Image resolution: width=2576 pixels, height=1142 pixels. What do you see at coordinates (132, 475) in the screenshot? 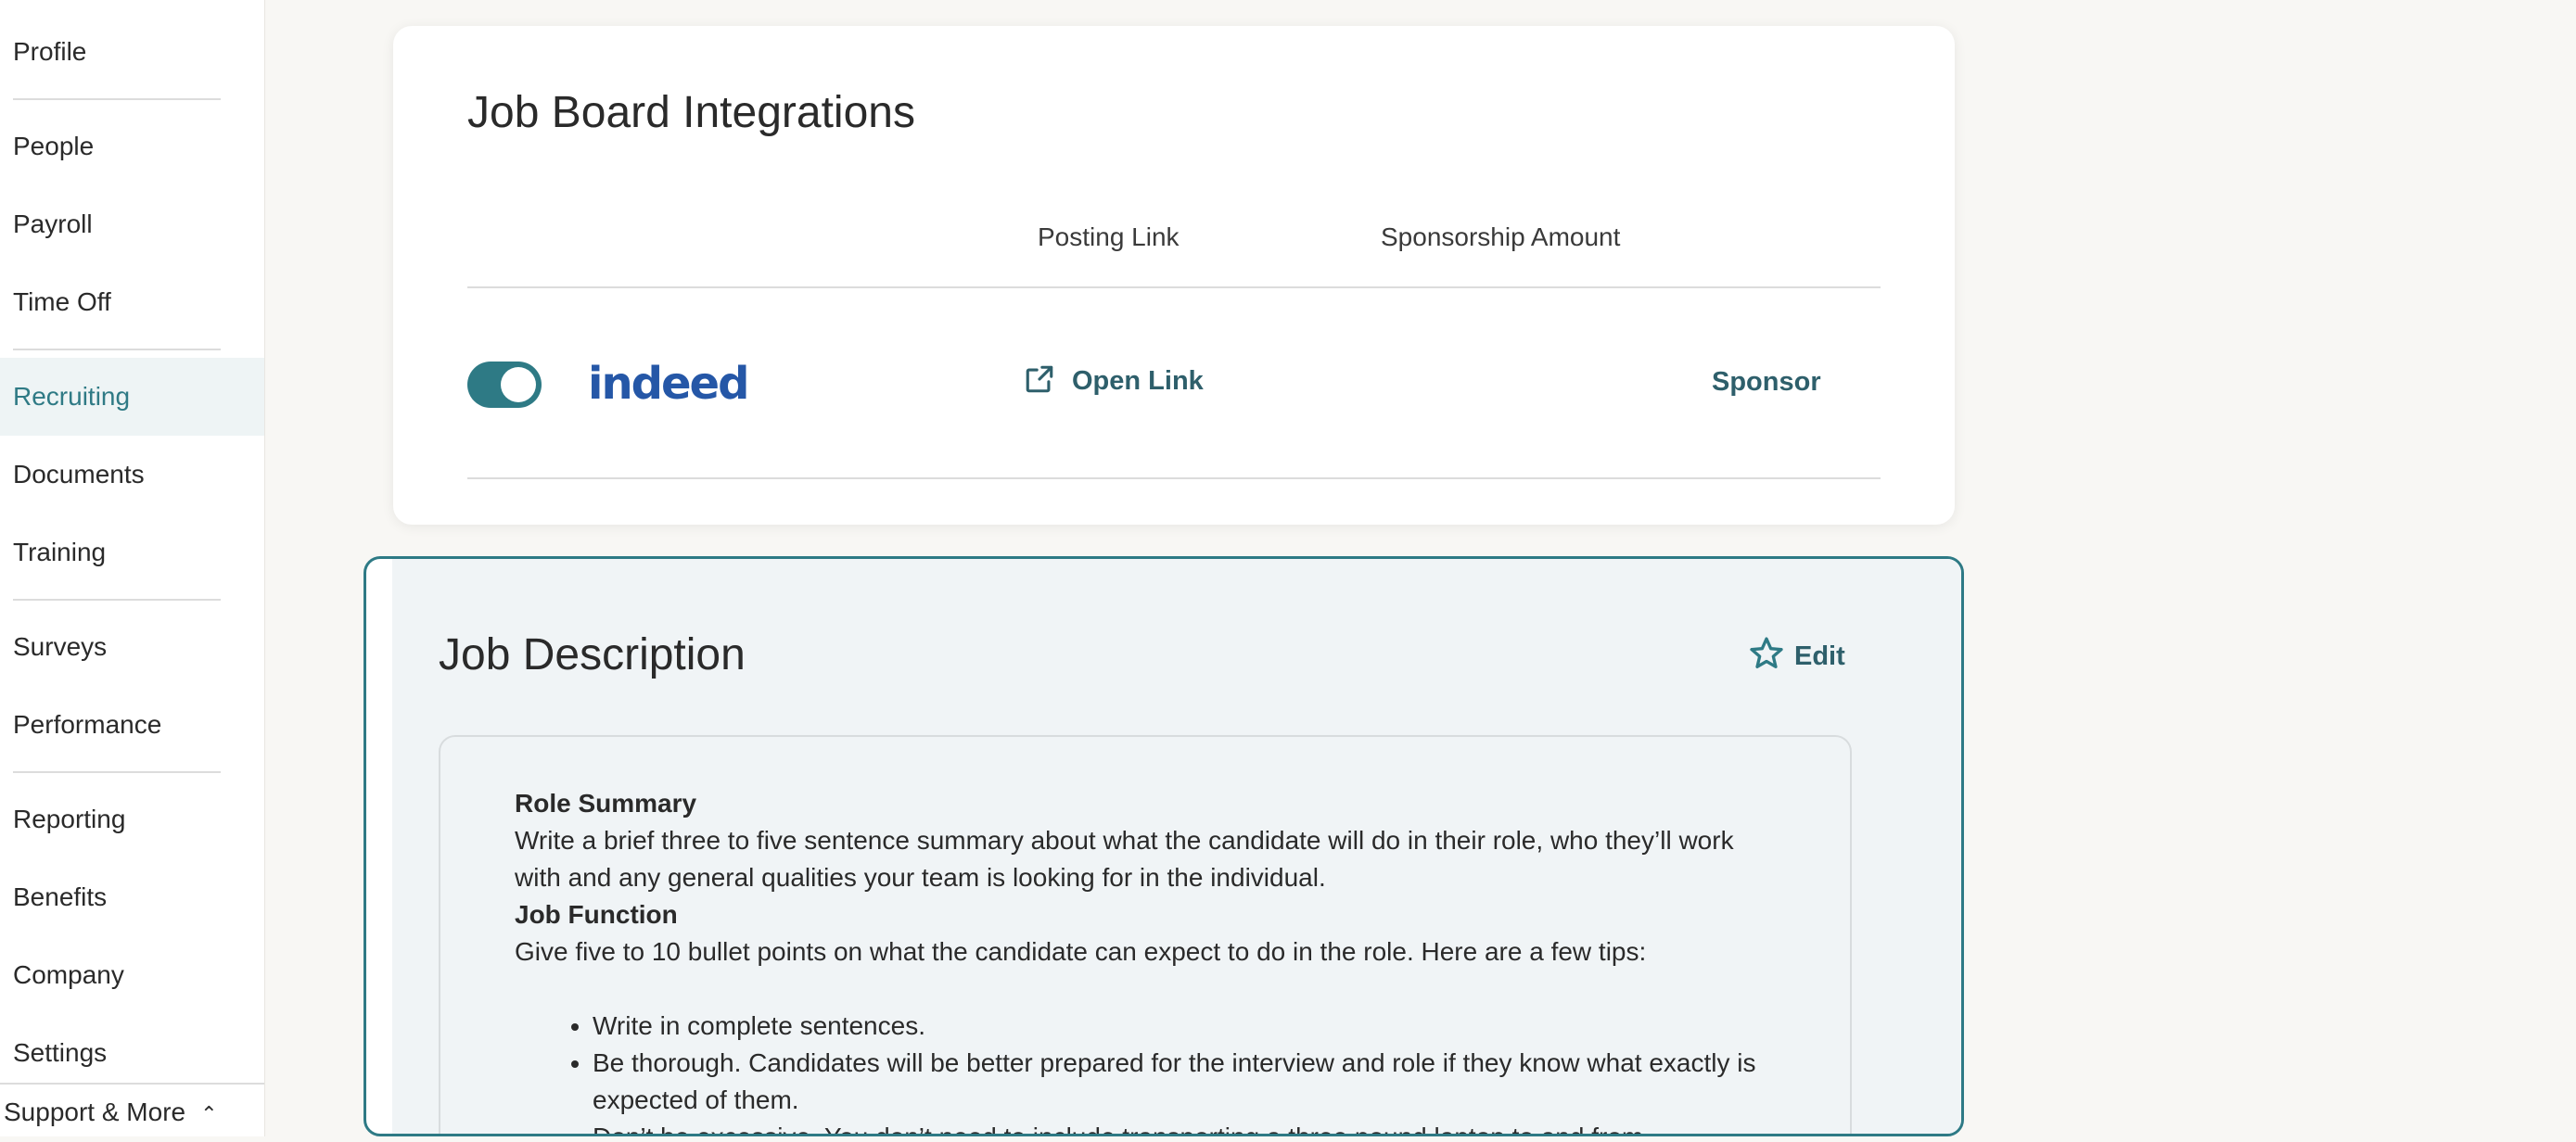
I see `sidebar-item-documents: Documents` at bounding box center [132, 475].